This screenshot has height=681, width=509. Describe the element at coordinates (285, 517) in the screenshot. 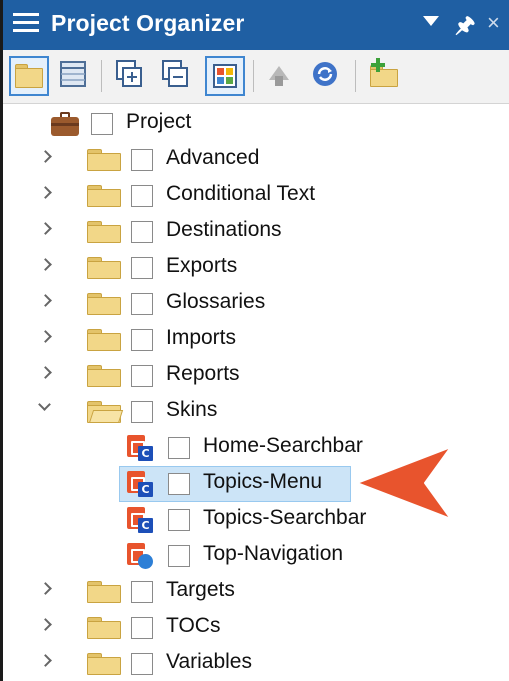

I see `tree-item-label: Topics-Searchbar` at that location.